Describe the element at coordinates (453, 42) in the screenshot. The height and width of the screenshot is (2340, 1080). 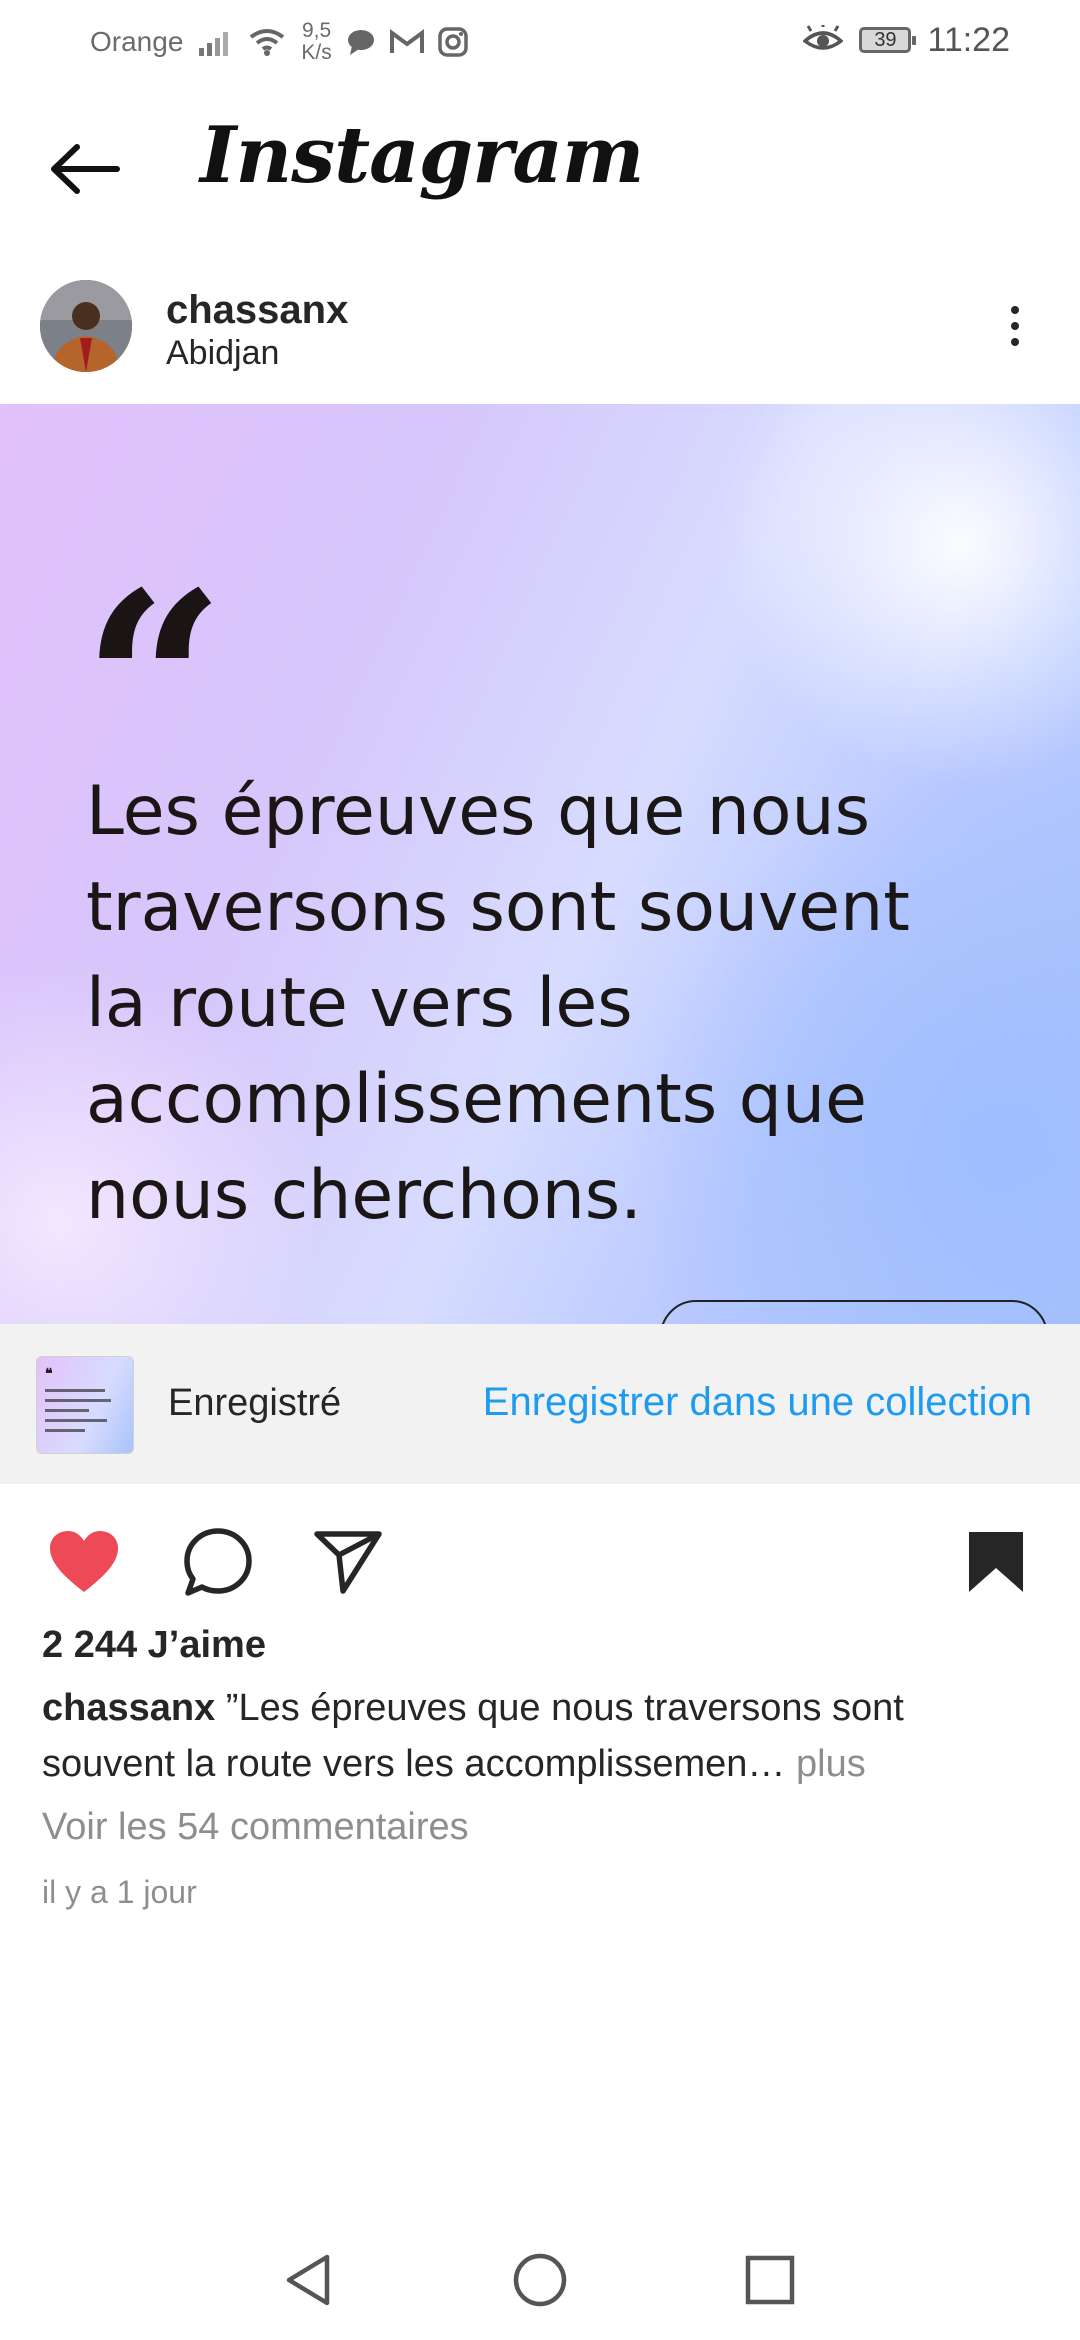
I see `instagram-icon` at that location.